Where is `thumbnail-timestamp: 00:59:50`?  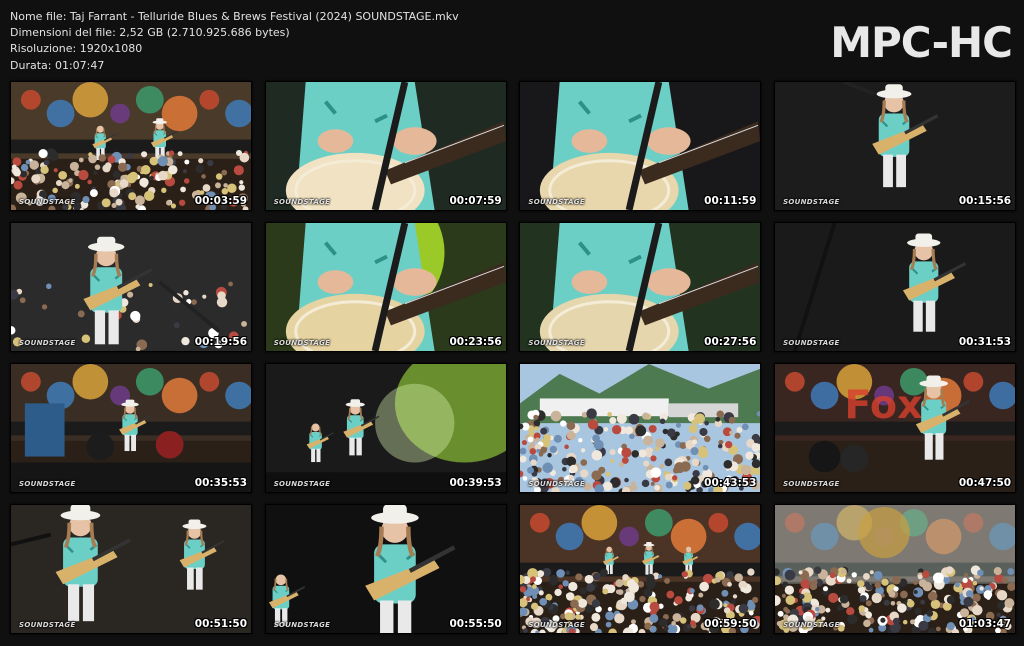 thumbnail-timestamp: 00:59:50 is located at coordinates (730, 624).